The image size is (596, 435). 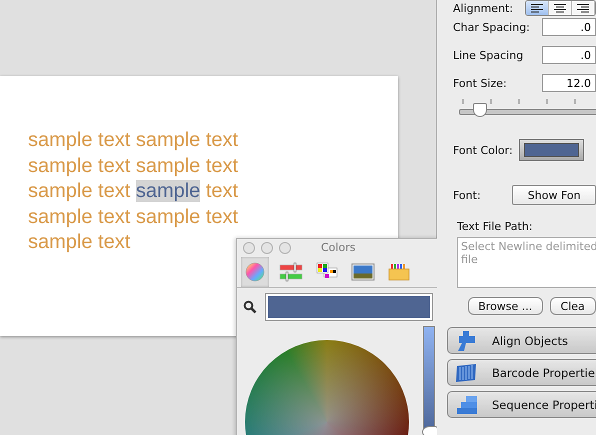 What do you see at coordinates (221, 191) in the screenshot?
I see `sample-text: text` at bounding box center [221, 191].